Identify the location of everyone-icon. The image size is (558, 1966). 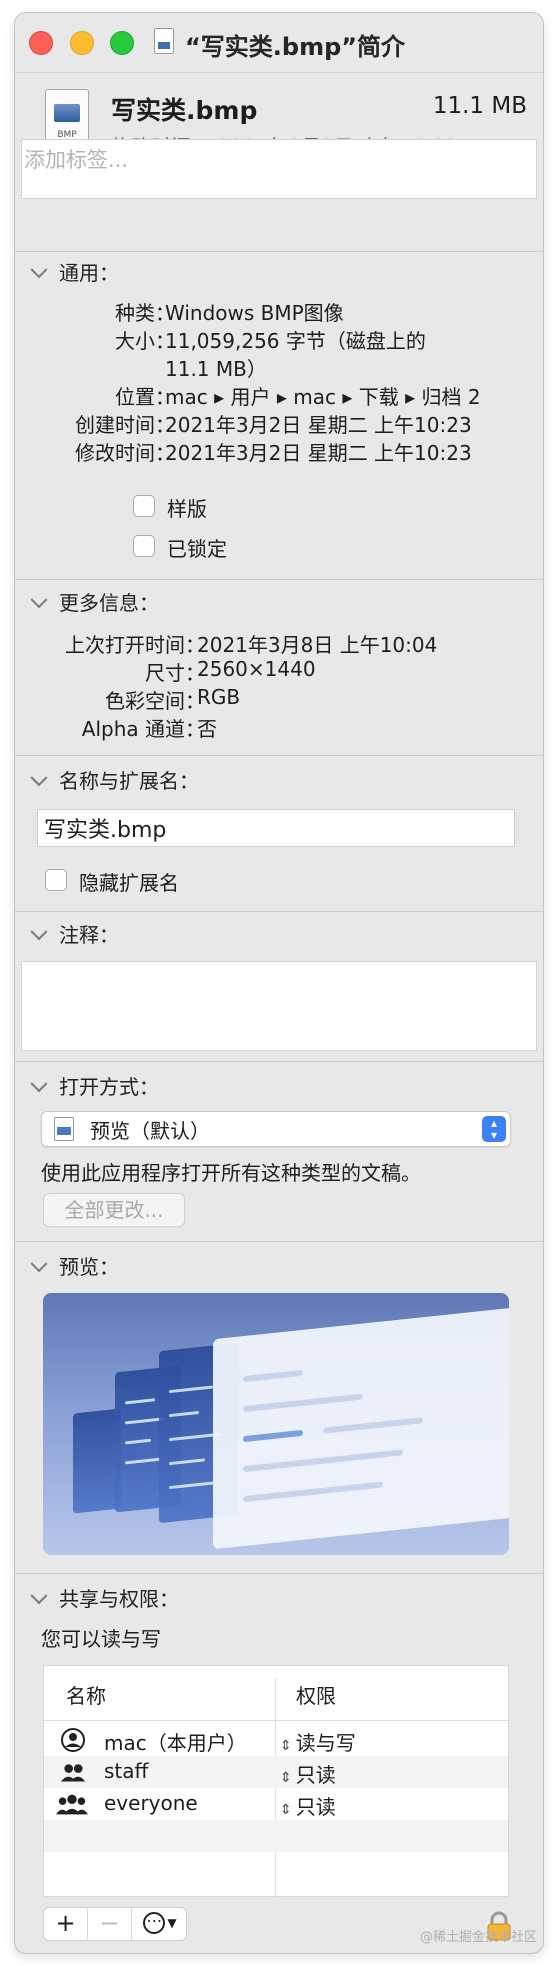
(72, 1804).